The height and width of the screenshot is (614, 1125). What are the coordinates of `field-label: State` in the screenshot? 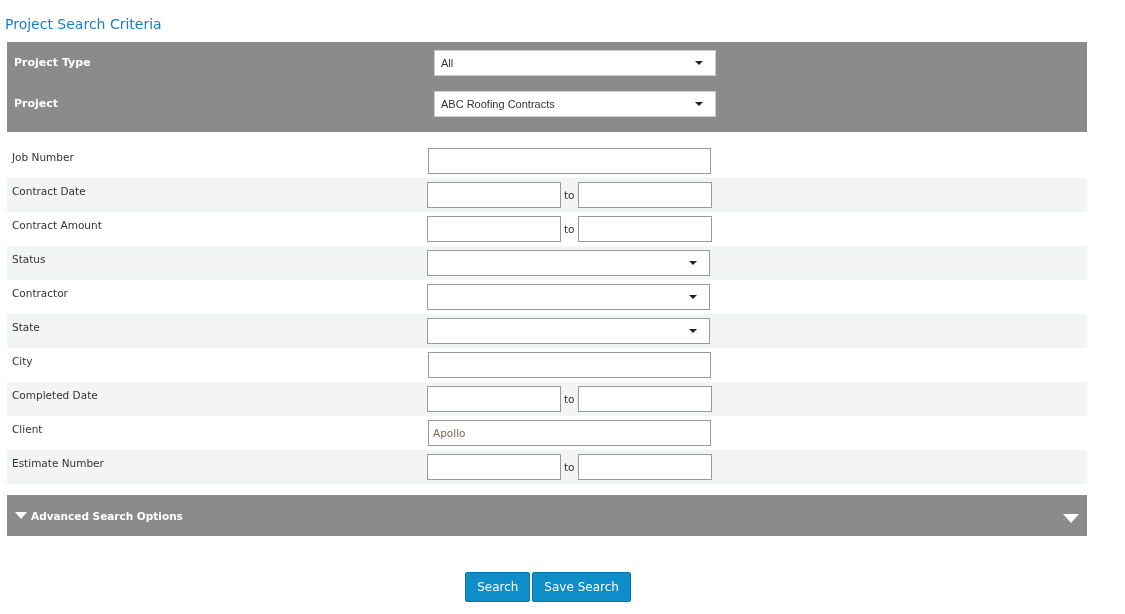 It's located at (26, 326).